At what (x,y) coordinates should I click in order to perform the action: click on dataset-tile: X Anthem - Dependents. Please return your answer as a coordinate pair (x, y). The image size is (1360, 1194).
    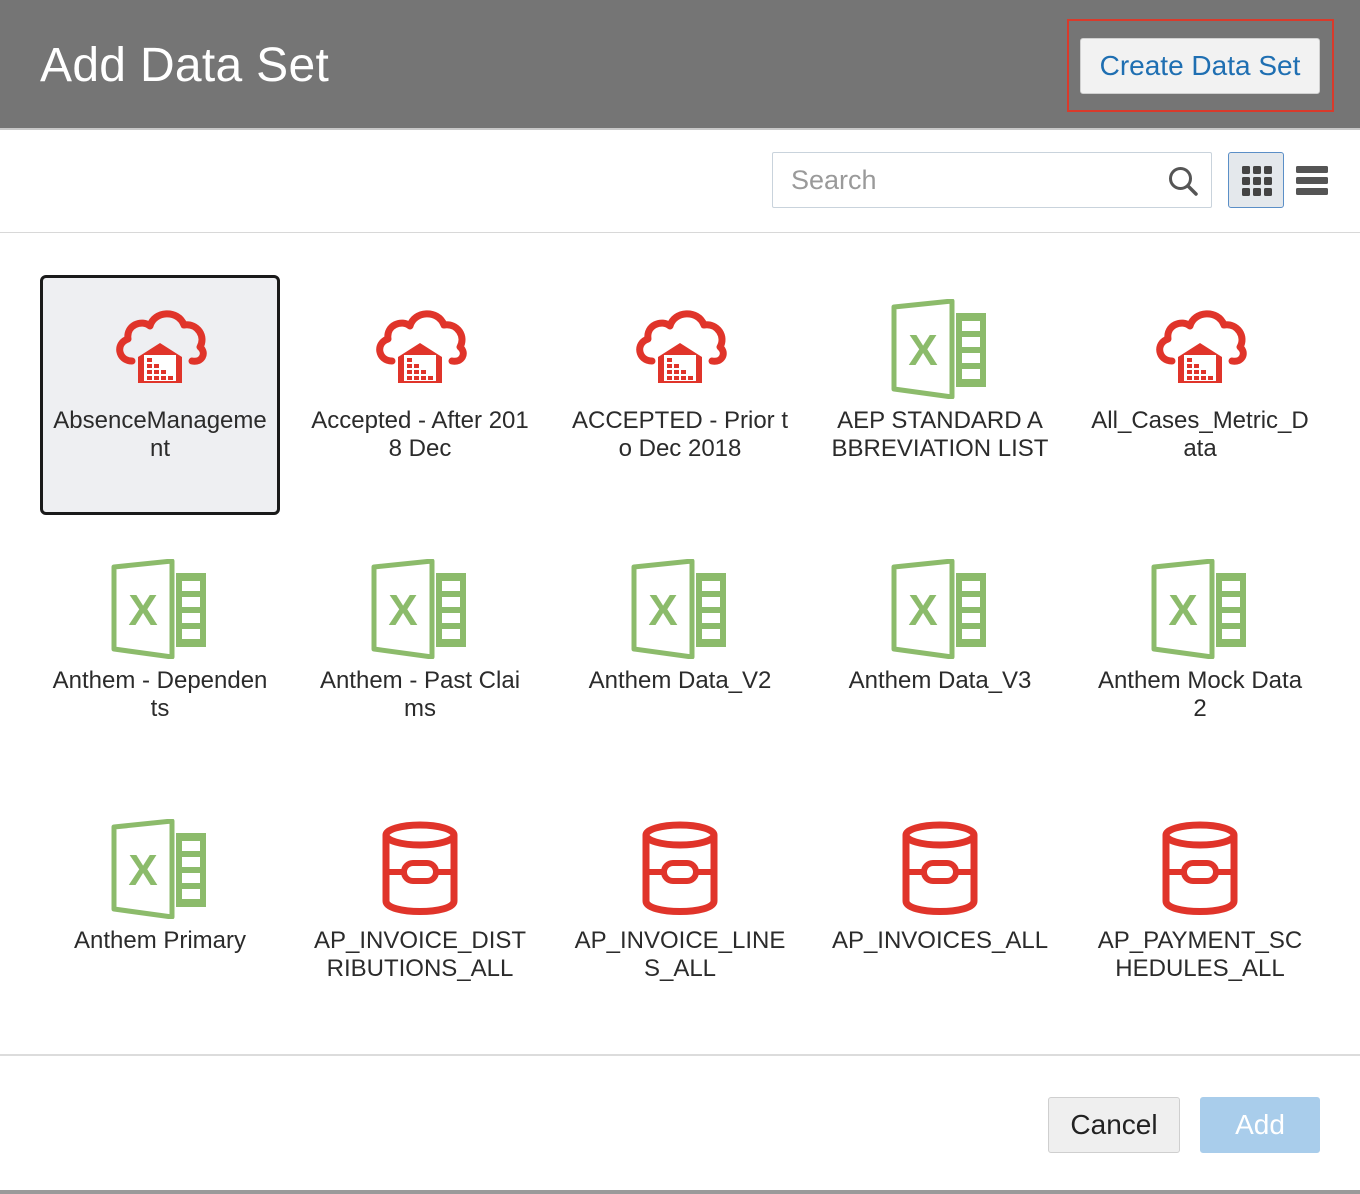
    Looking at the image, I should click on (160, 655).